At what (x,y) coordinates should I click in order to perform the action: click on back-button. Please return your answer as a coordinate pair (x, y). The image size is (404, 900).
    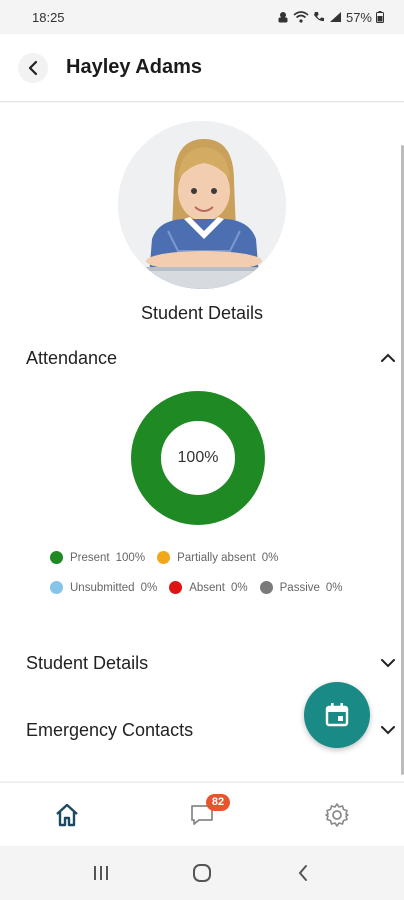
    Looking at the image, I should click on (33, 67).